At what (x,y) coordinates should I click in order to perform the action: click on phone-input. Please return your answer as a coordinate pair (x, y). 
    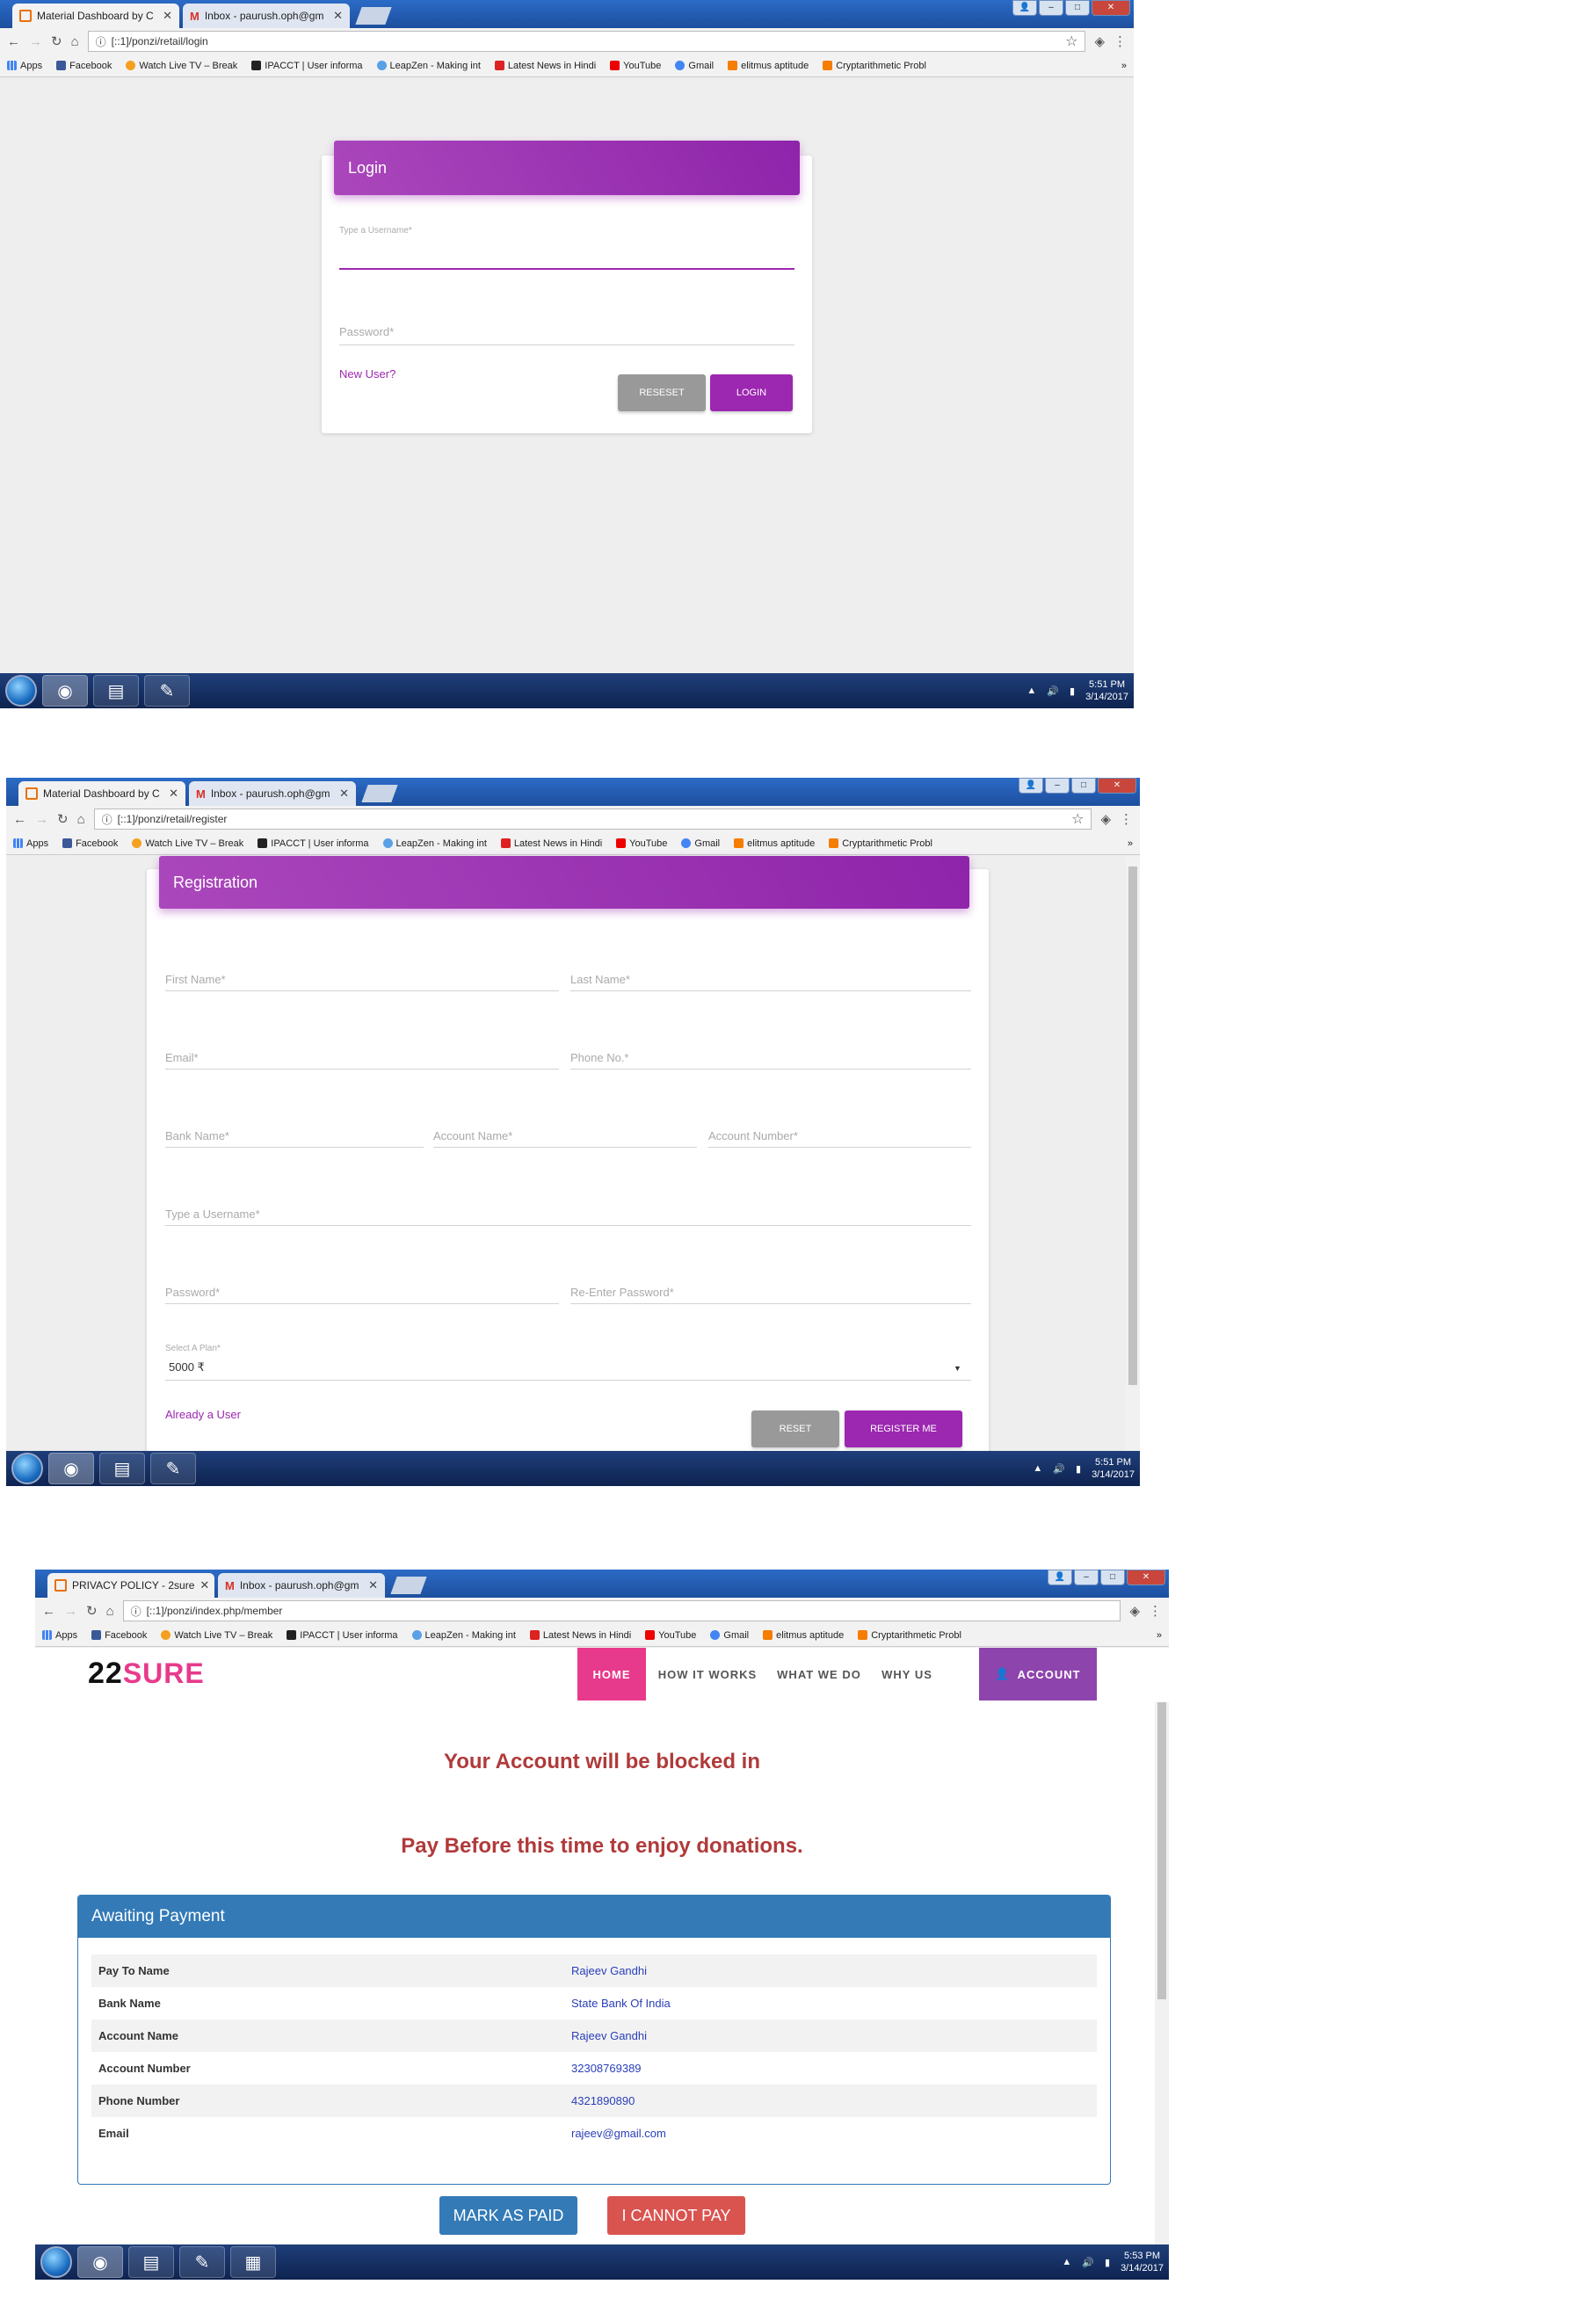
    Looking at the image, I should click on (770, 1069).